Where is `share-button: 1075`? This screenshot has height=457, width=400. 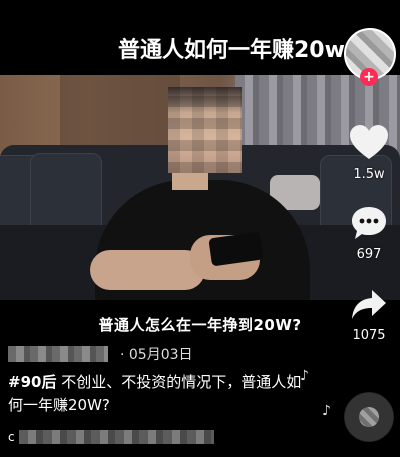
share-button: 1075 is located at coordinates (369, 315).